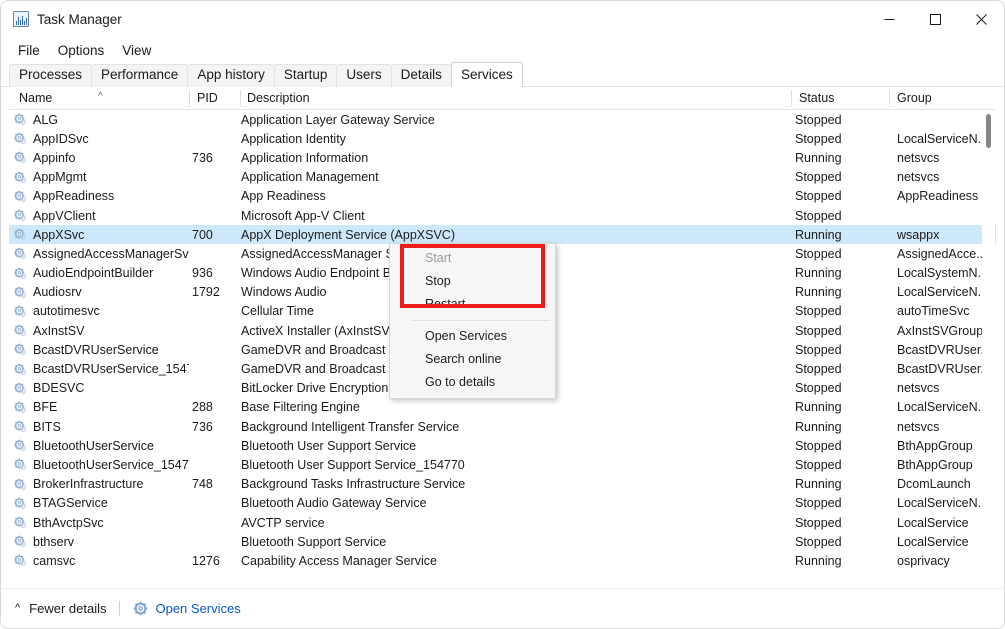  What do you see at coordinates (202, 426) in the screenshot?
I see `cell-pid: 736` at bounding box center [202, 426].